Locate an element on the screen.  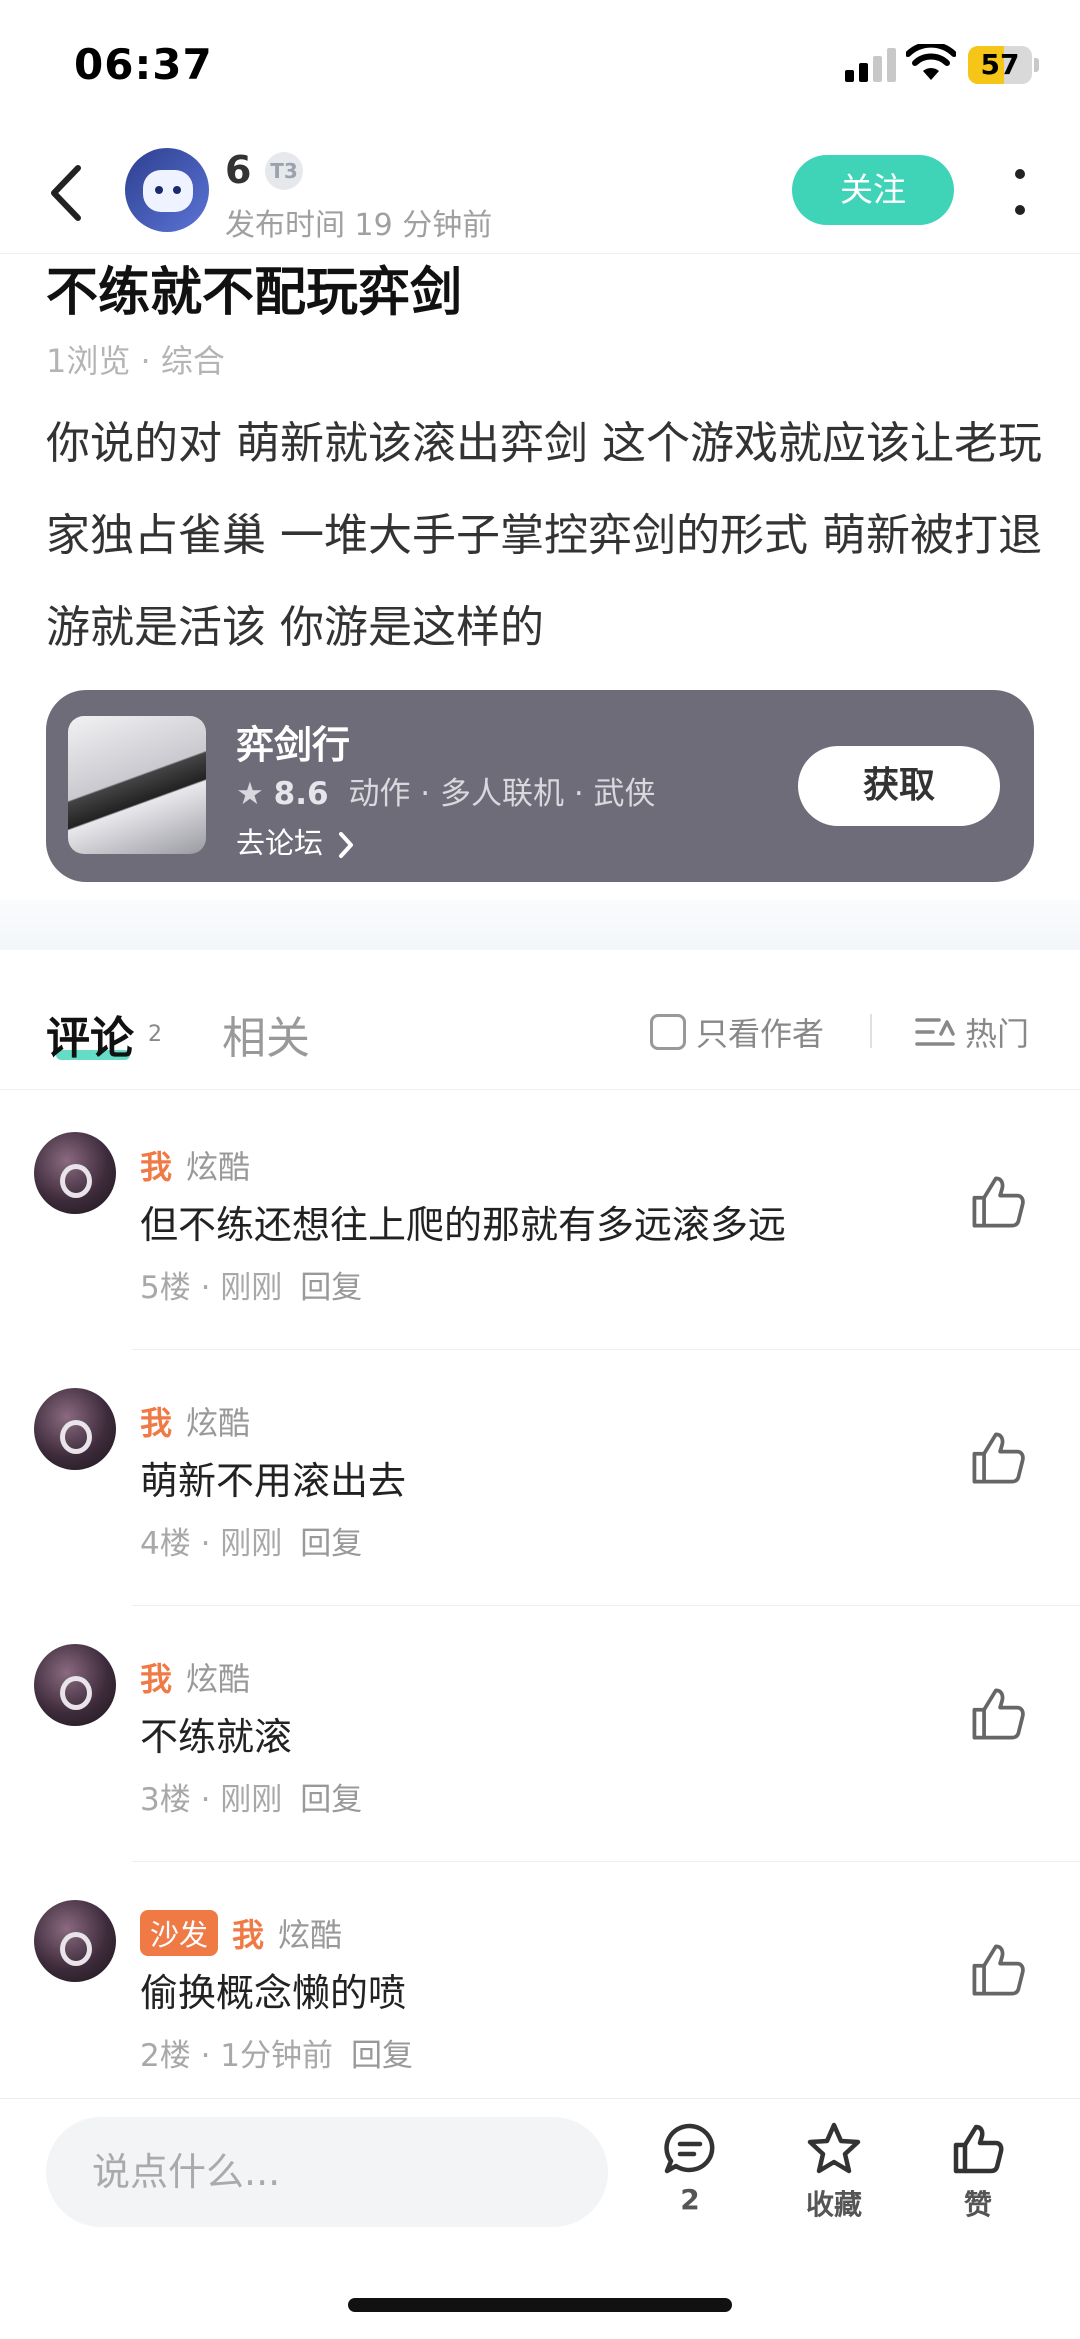
status-bar: 06:37 57 is located at coordinates (540, 65).